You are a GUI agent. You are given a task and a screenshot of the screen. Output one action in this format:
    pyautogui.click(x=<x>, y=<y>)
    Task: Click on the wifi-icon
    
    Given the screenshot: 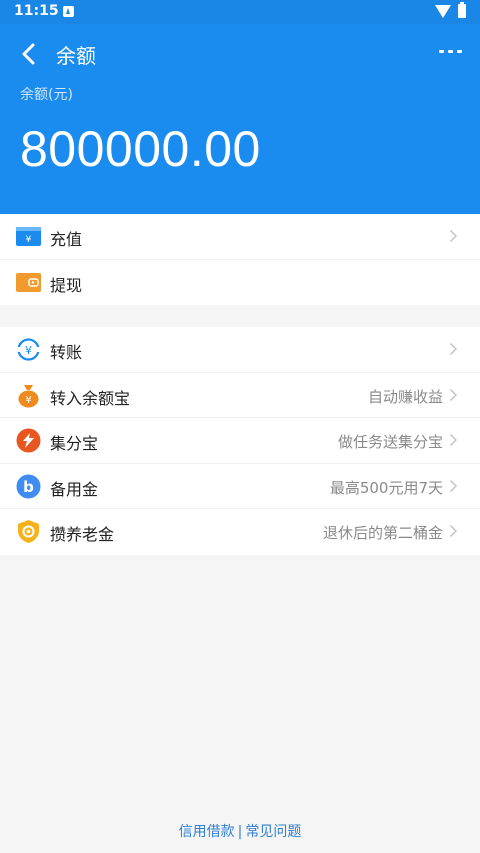 What is the action you would take?
    pyautogui.click(x=443, y=11)
    